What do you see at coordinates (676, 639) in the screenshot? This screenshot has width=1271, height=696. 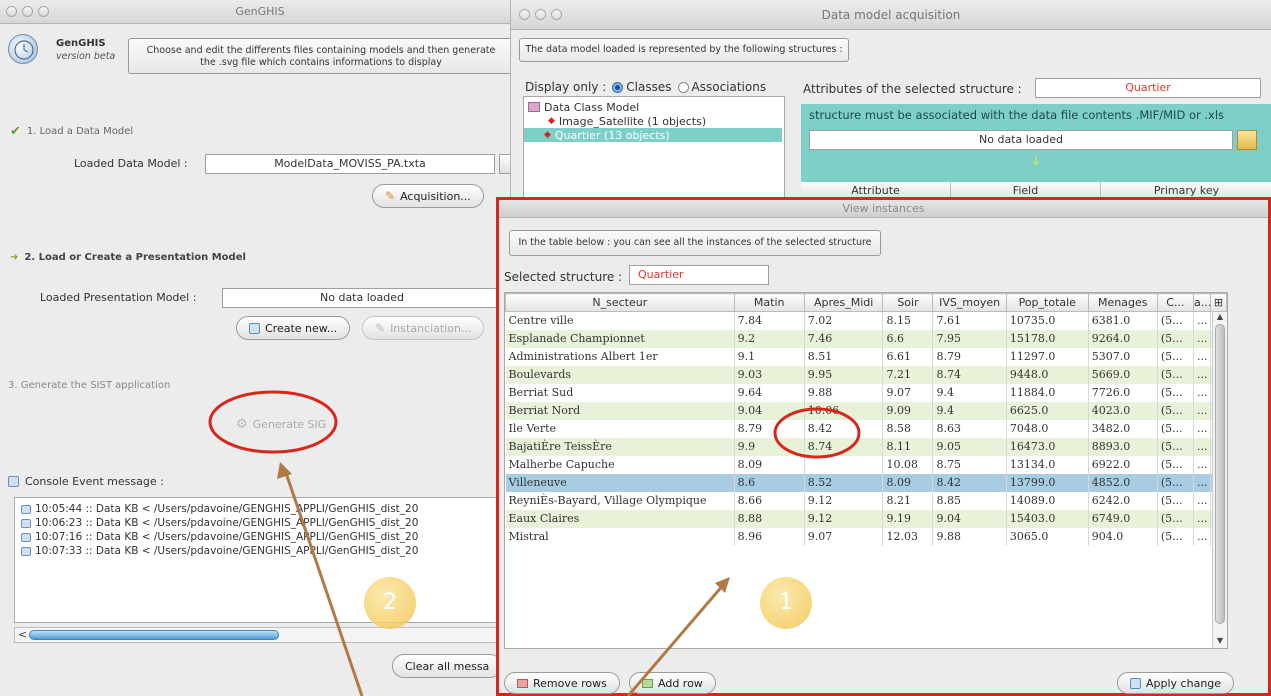 I see `arrow-to-table` at bounding box center [676, 639].